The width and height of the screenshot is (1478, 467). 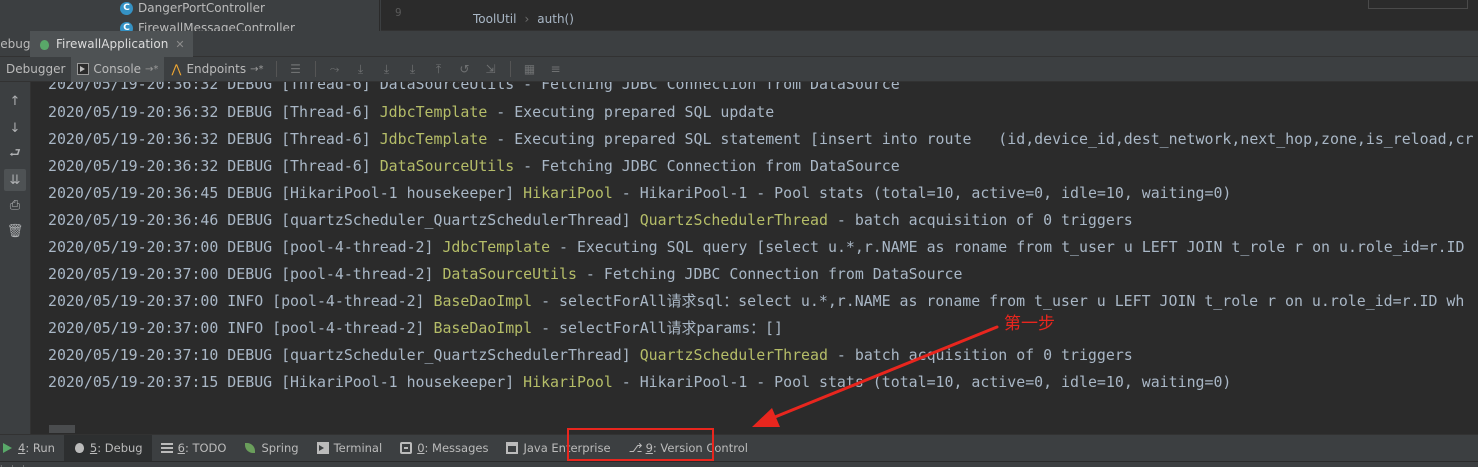 What do you see at coordinates (181, 448) in the screenshot?
I see `mnemonic: 6` at bounding box center [181, 448].